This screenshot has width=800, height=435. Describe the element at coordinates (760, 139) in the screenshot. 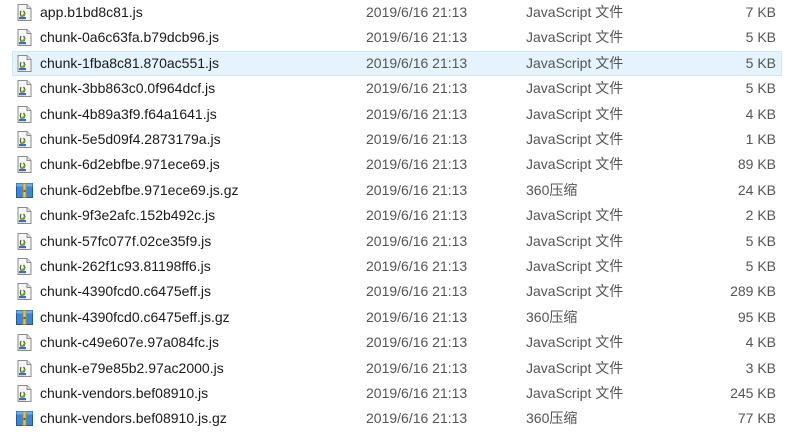

I see `file-size: 1 KB` at that location.